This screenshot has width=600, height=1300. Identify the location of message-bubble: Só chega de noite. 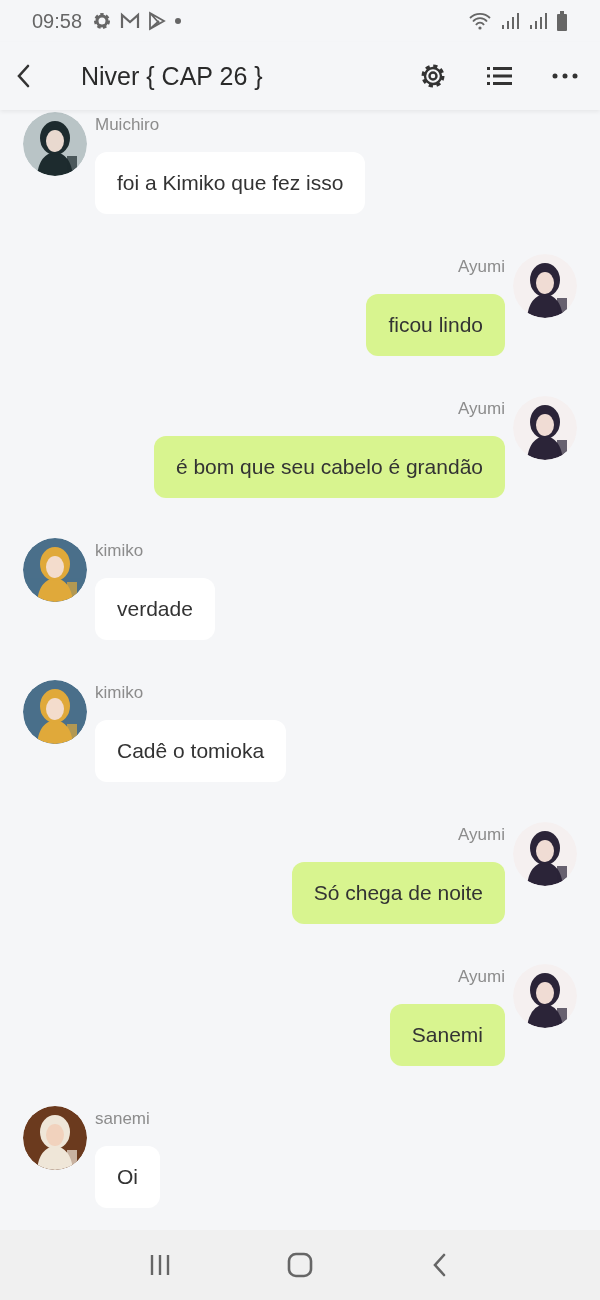
(398, 893).